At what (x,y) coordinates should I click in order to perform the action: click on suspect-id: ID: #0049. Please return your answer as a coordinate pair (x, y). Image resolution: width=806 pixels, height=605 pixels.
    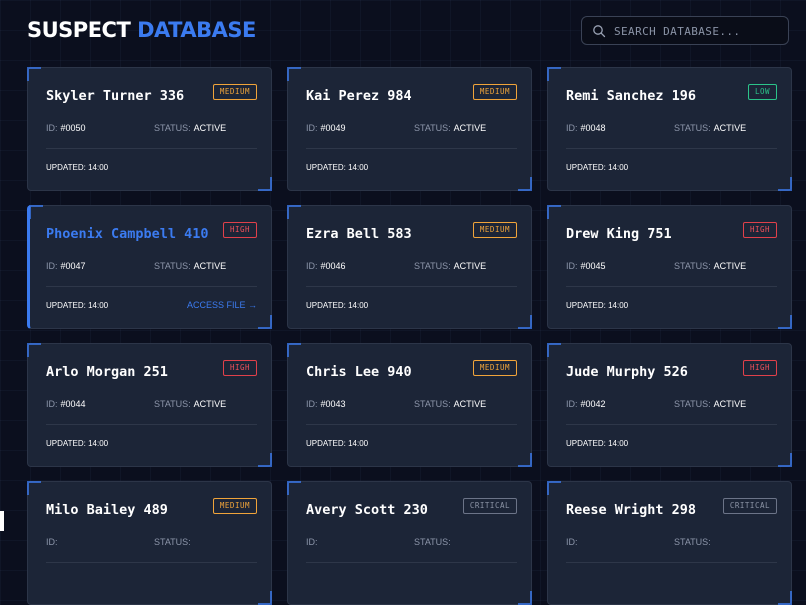
    Looking at the image, I should click on (326, 128).